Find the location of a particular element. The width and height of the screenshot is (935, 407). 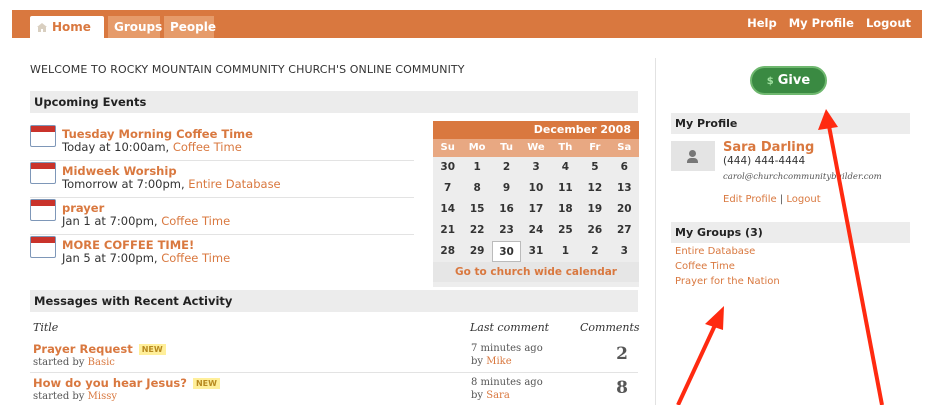

arrow-annotation-left is located at coordinates (700, 355).